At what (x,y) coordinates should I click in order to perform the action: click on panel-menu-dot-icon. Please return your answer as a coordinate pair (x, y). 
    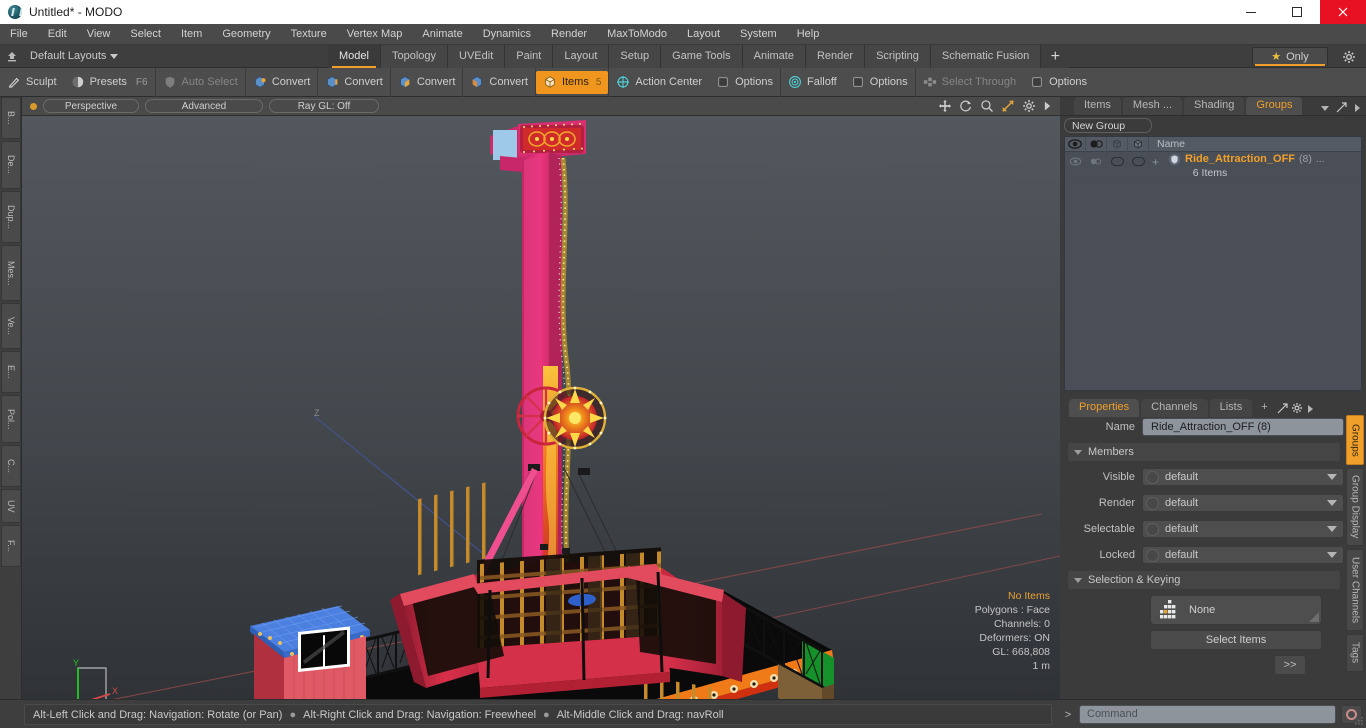
    Looking at the image, I should click on (1067, 105).